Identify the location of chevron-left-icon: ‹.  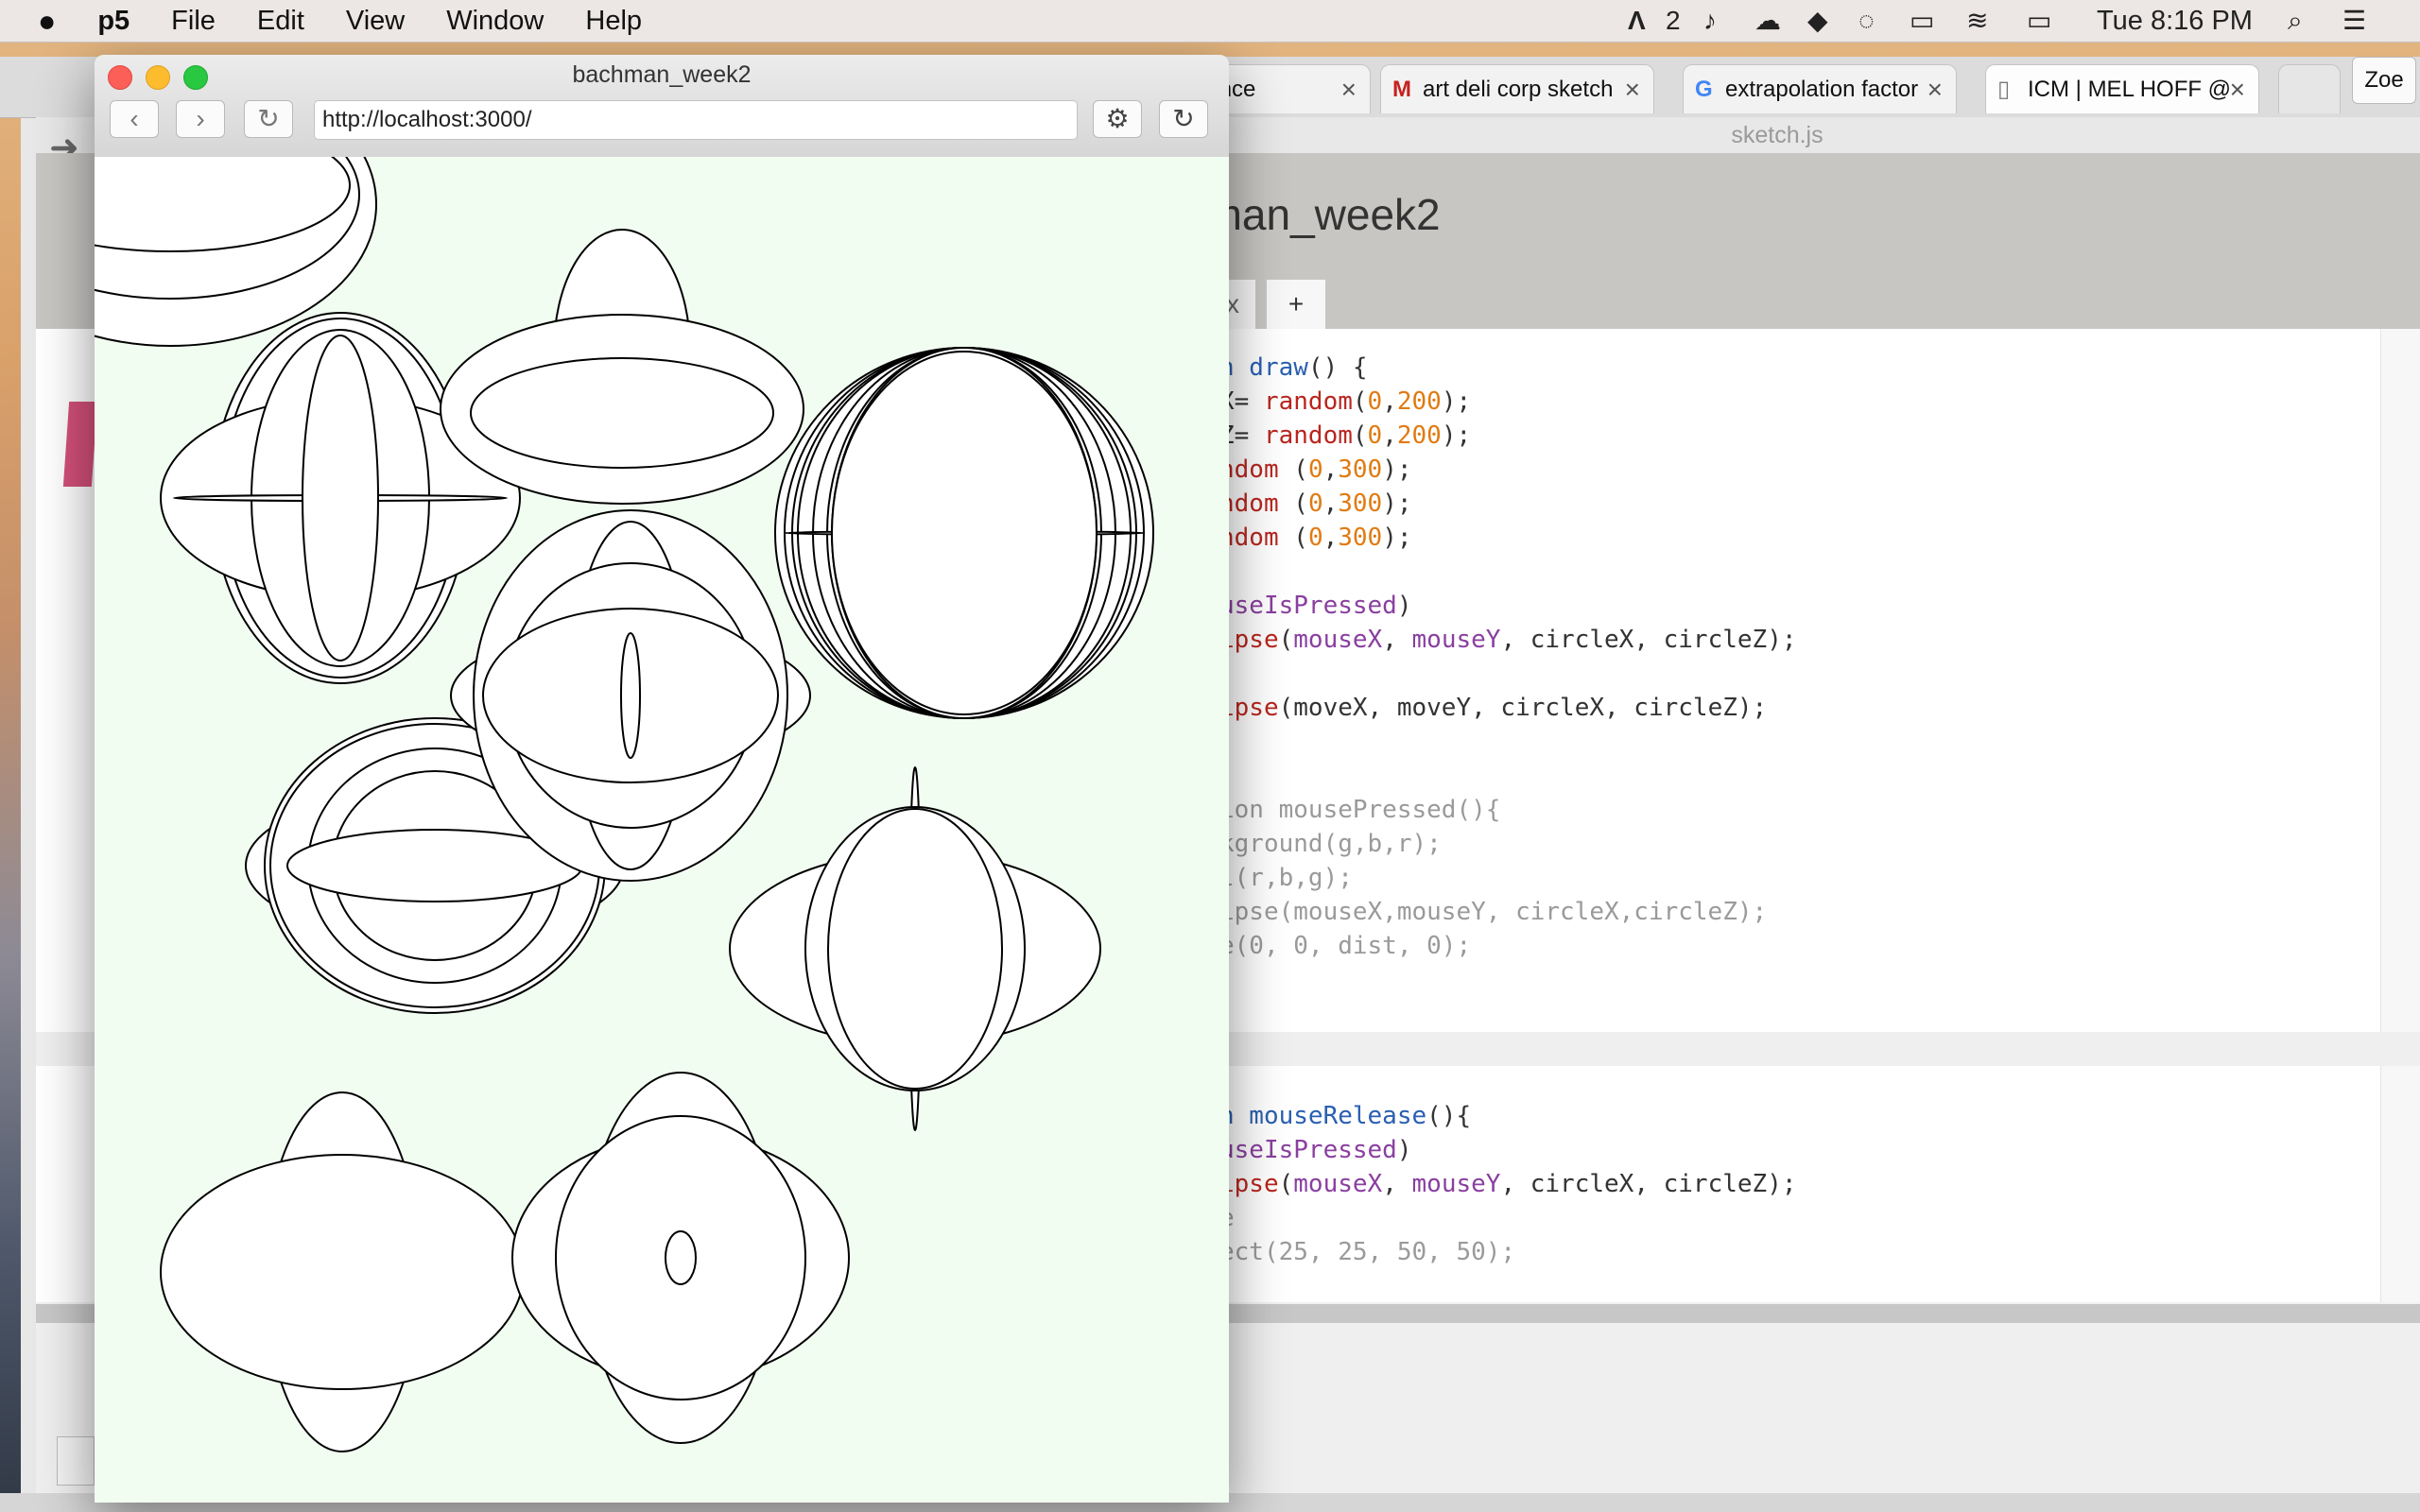
(134, 118).